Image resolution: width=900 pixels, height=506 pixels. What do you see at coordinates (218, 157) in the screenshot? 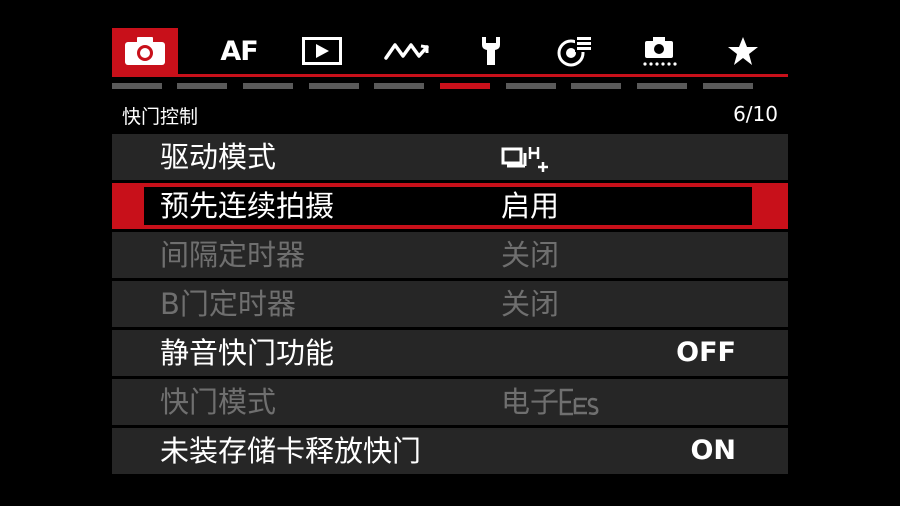
I see `menu-item-label: 驱动模式` at bounding box center [218, 157].